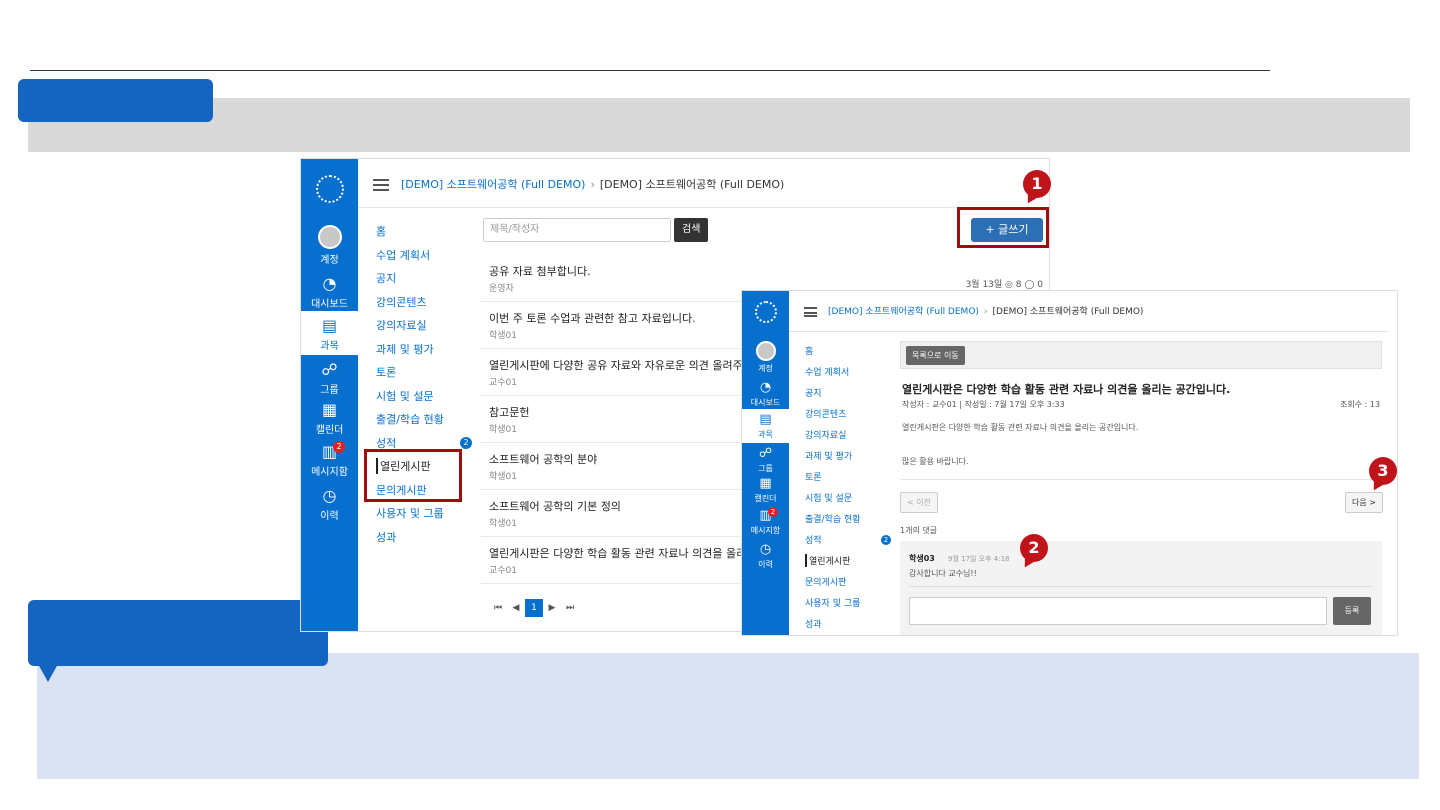 The height and width of the screenshot is (810, 1440). Describe the element at coordinates (592, 318) in the screenshot. I see `post-title: 이번 주 토론 수업과 관련한 참고 자료입니다.` at that location.